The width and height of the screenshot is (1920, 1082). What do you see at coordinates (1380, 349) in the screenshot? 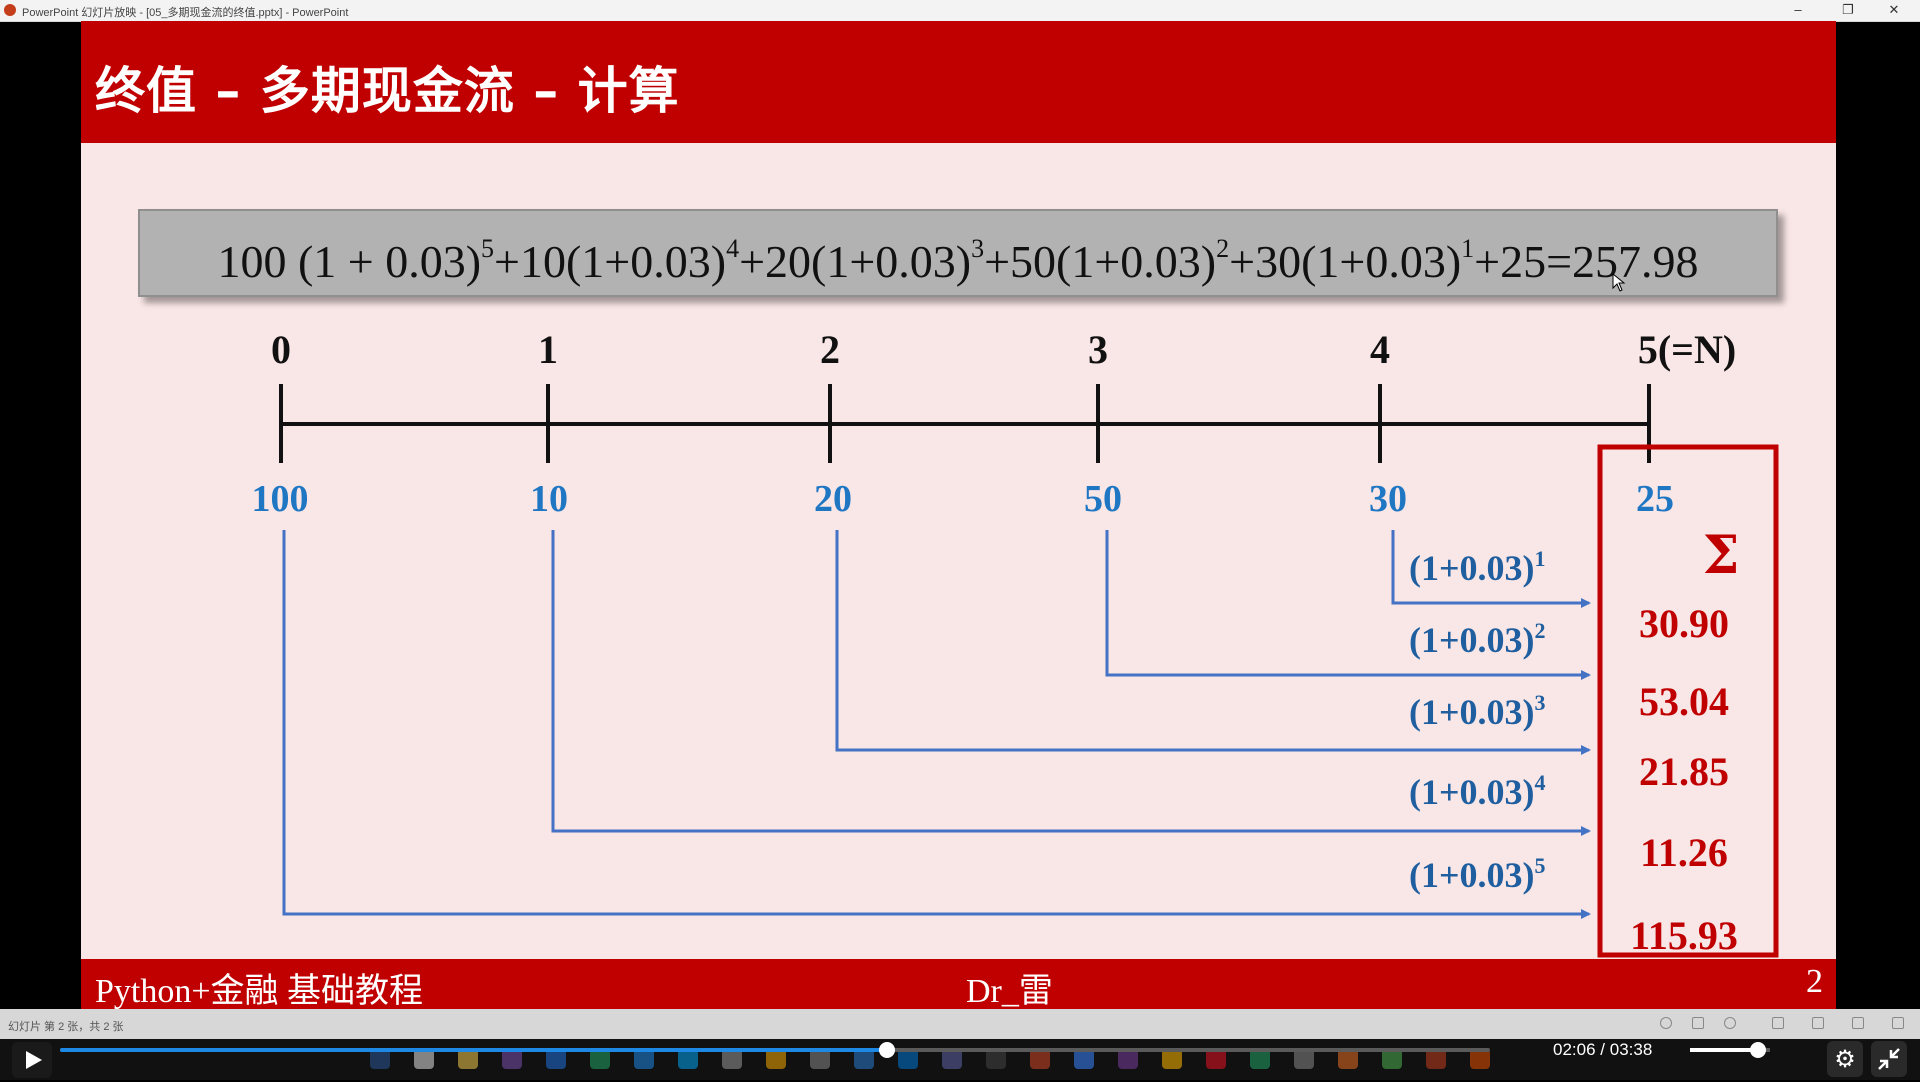
I see `timeline-period-label: 4` at bounding box center [1380, 349].